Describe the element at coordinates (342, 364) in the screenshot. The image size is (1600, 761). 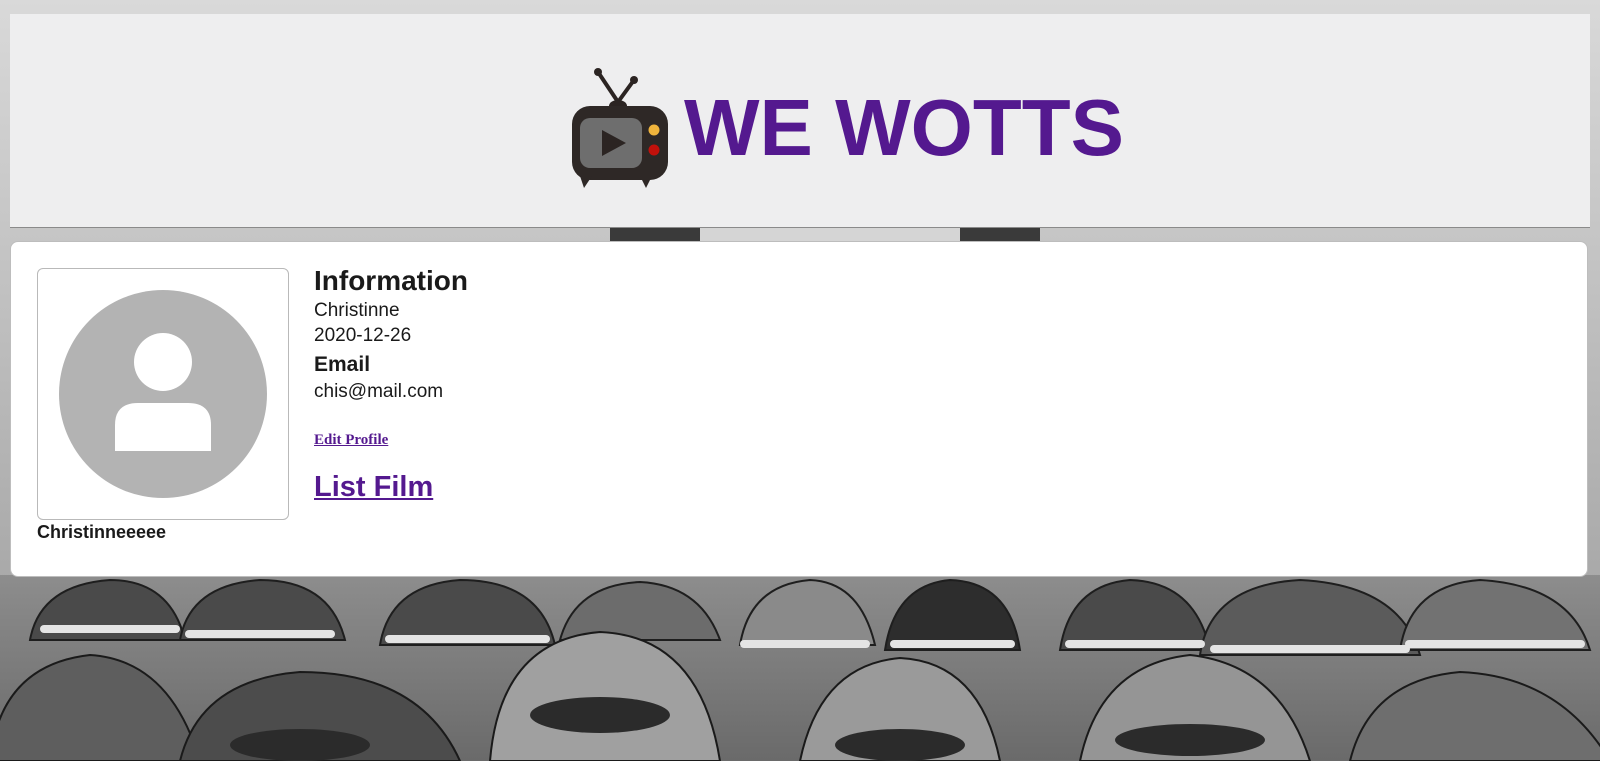
I see `email-heading: Email` at that location.